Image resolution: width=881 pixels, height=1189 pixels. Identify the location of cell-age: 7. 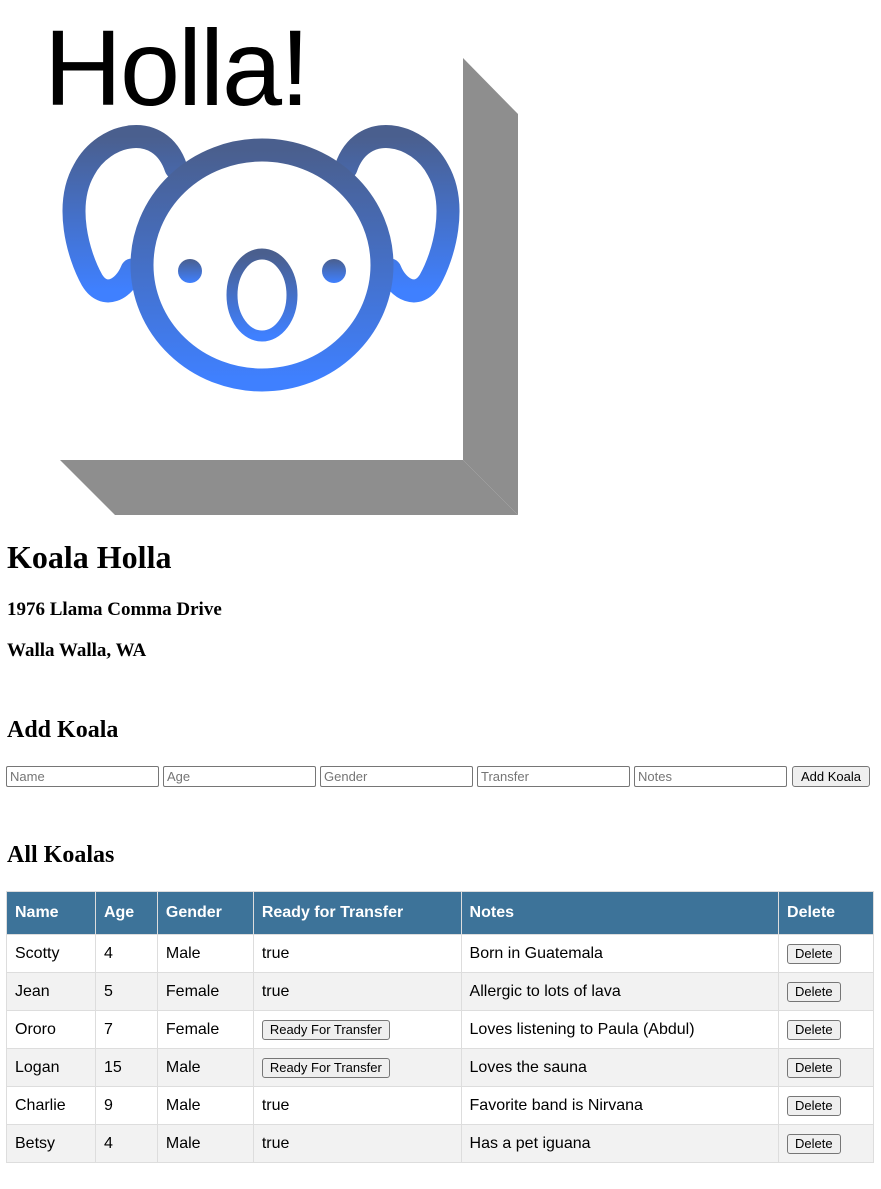
(126, 1029).